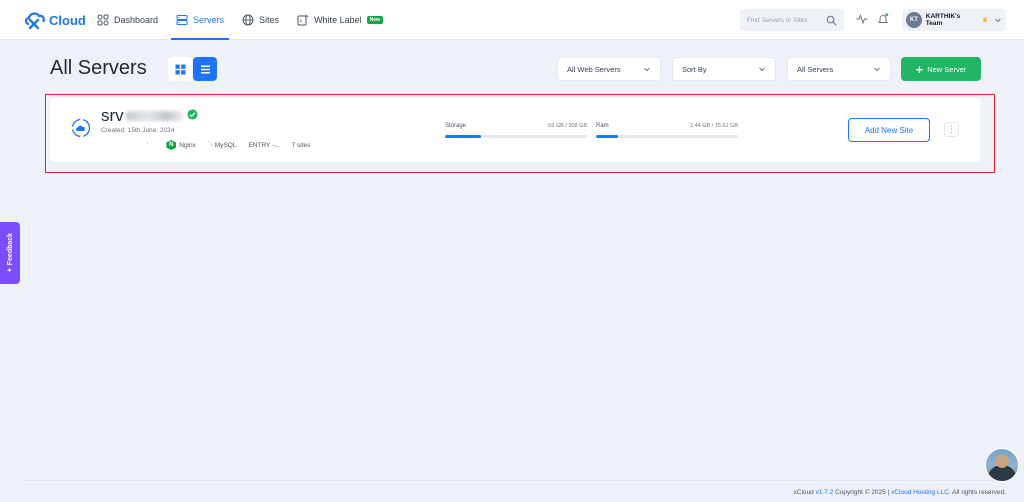  I want to click on server-meta: ' N Nginx ⟍ MySQL ENTRY -... 7 sites, so click(228, 145).